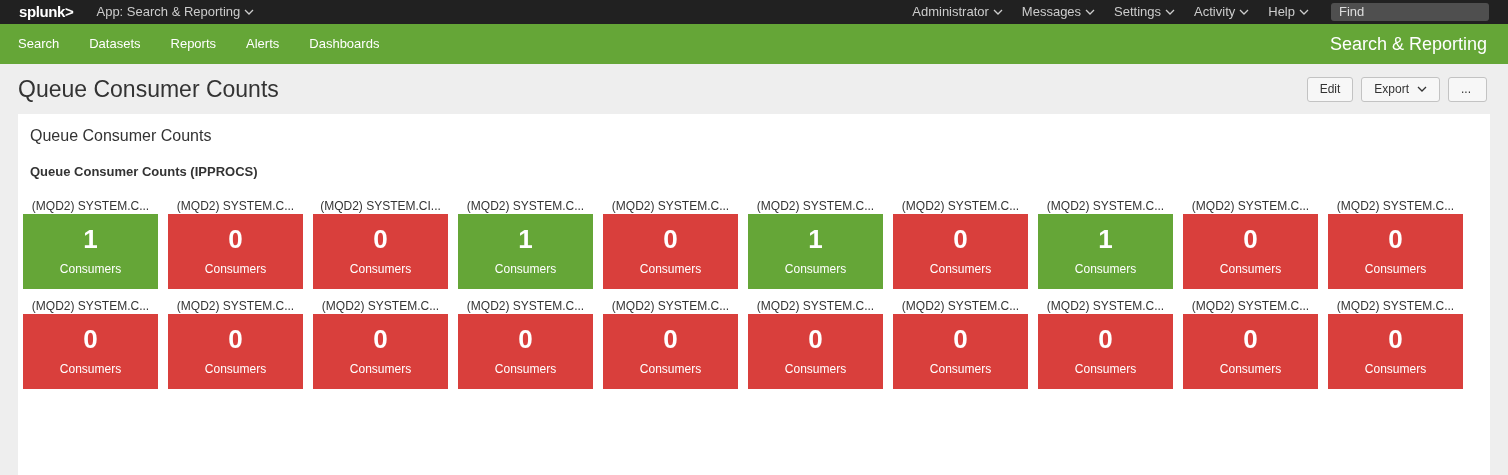 The height and width of the screenshot is (475, 1508). Describe the element at coordinates (46, 12) in the screenshot. I see `logo: splunk>` at that location.